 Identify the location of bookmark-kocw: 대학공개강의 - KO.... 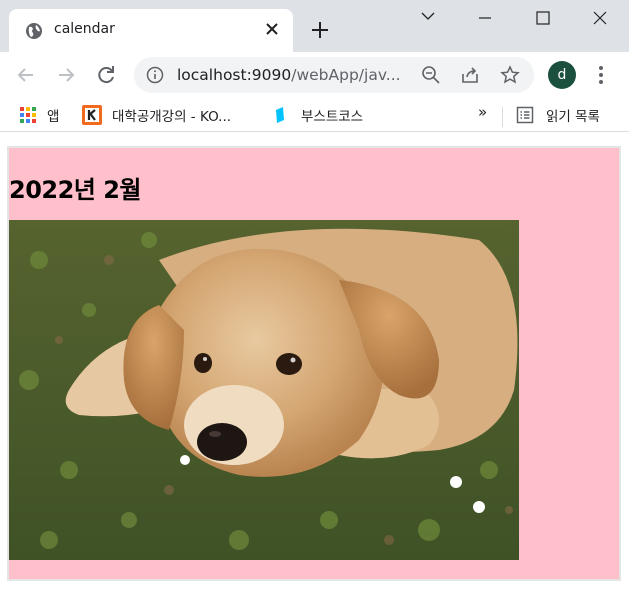
(171, 115).